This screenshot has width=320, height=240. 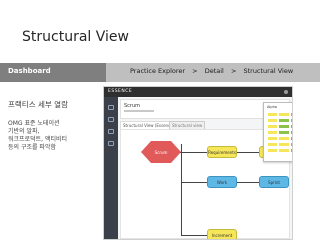 I want to click on description-heading: 프랙티스 세부 열람, so click(x=38, y=104).